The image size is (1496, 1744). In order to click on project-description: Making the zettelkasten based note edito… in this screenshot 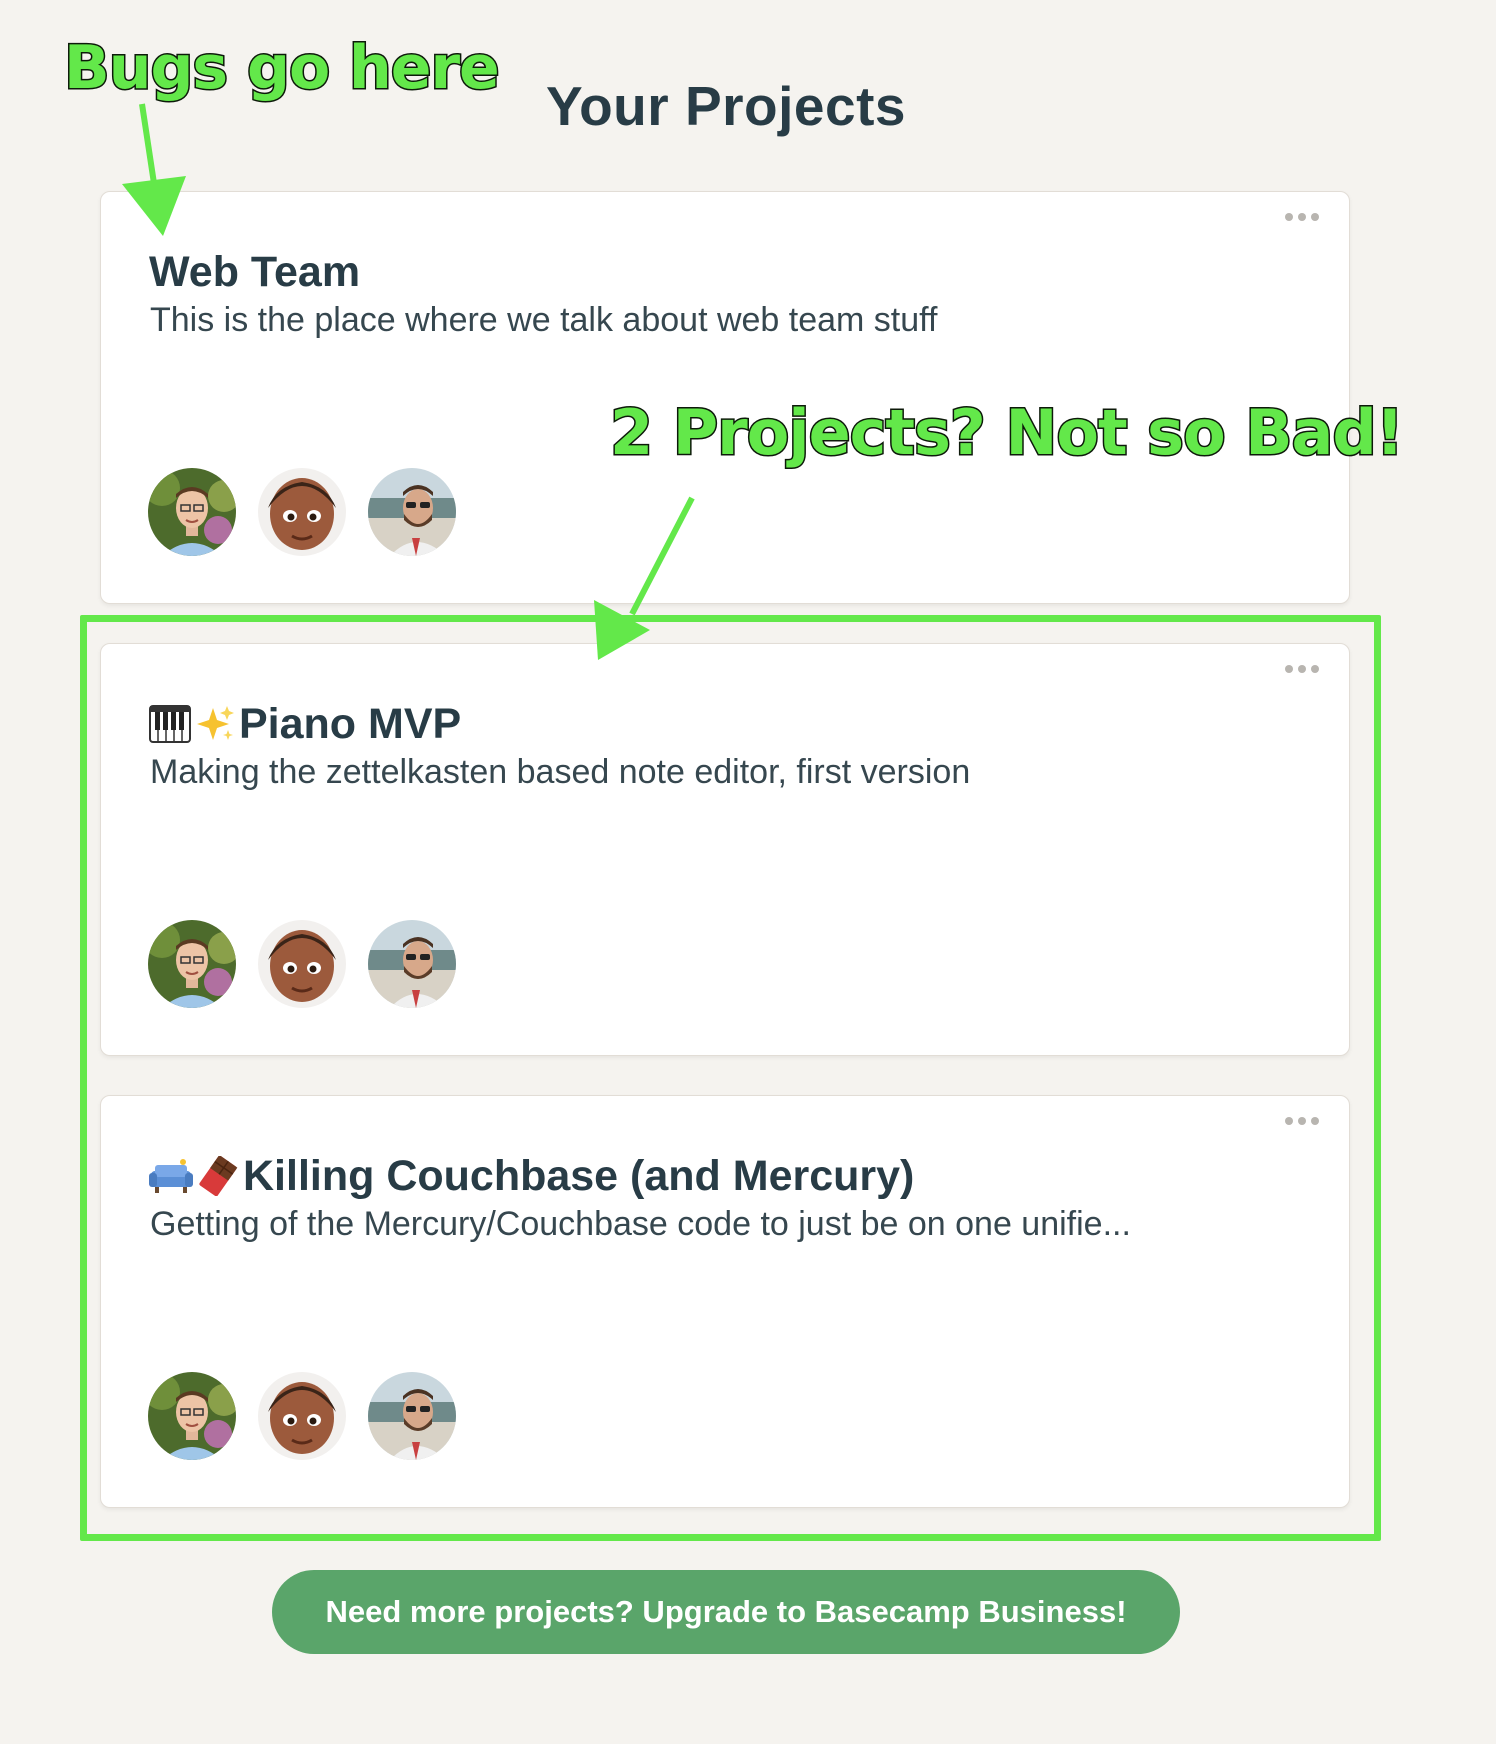, I will do `click(560, 772)`.